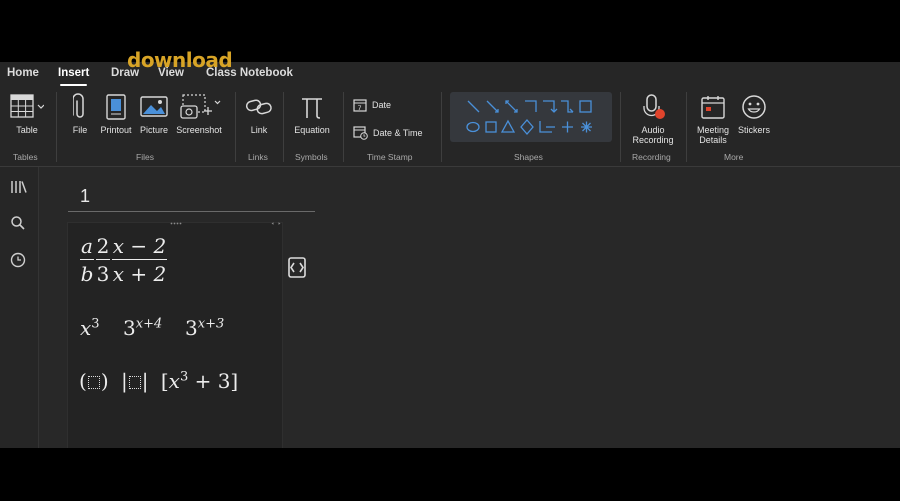 This screenshot has width=900, height=501. I want to click on group-label-links: Links, so click(258, 157).